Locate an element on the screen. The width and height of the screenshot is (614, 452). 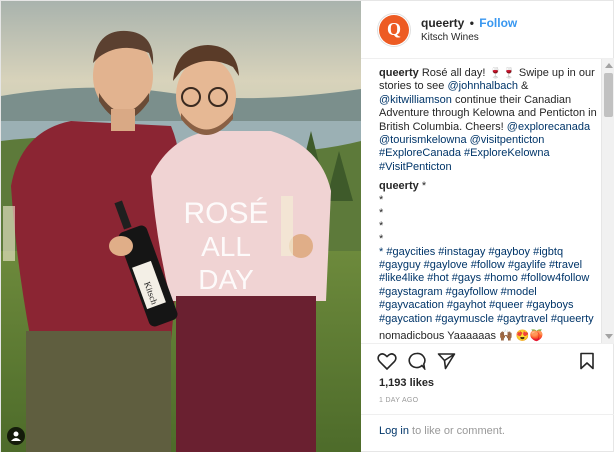
comment-icon is located at coordinates (416, 361).